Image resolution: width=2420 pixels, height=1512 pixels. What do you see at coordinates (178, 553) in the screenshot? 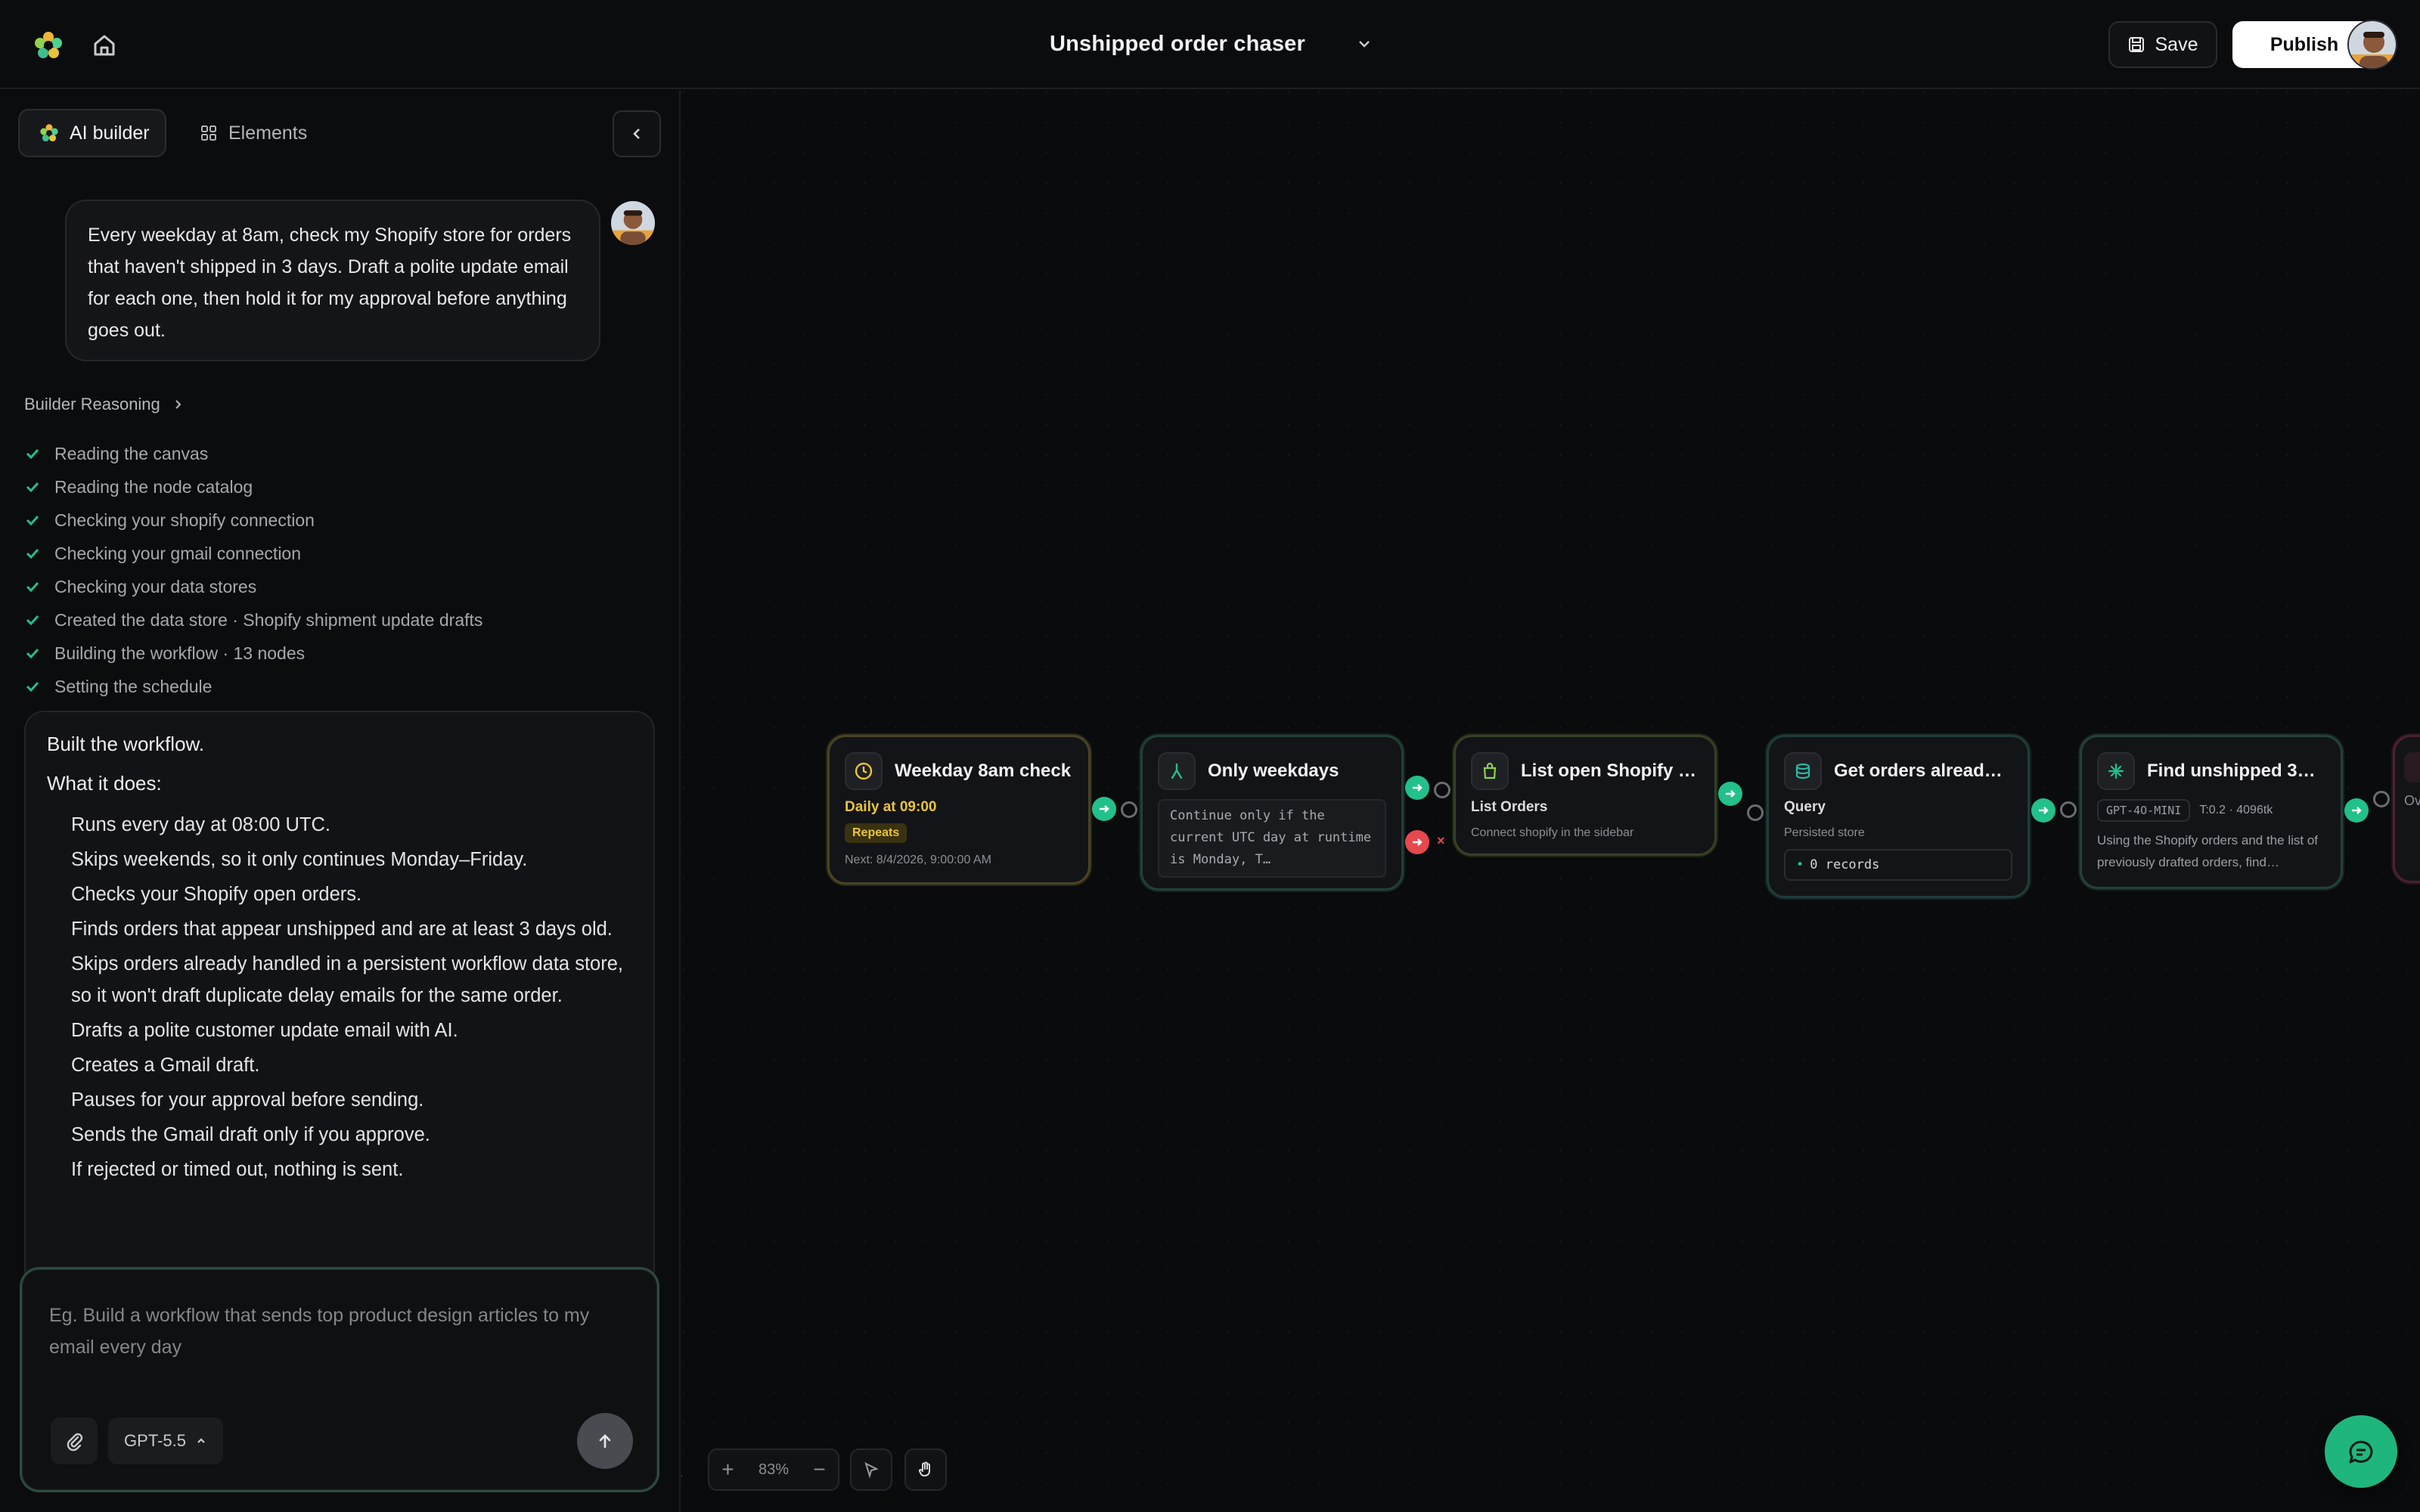
I see `reasoning-step-text: Checking your gmail connection` at bounding box center [178, 553].